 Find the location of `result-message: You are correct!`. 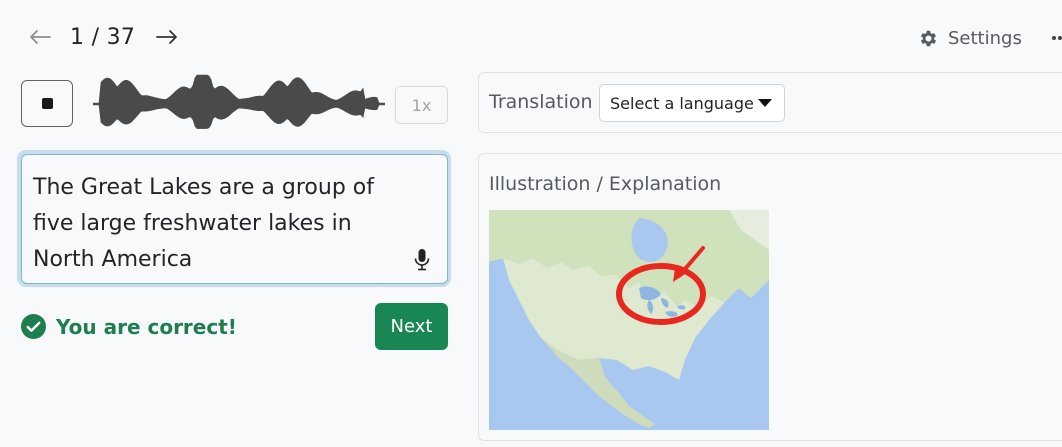

result-message: You are correct! is located at coordinates (129, 326).